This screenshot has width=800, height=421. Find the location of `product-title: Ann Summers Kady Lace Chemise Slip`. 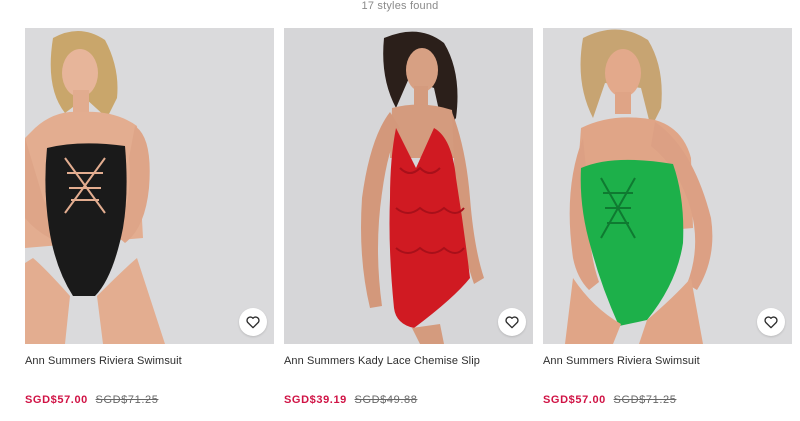

product-title: Ann Summers Kady Lace Chemise Slip is located at coordinates (408, 362).